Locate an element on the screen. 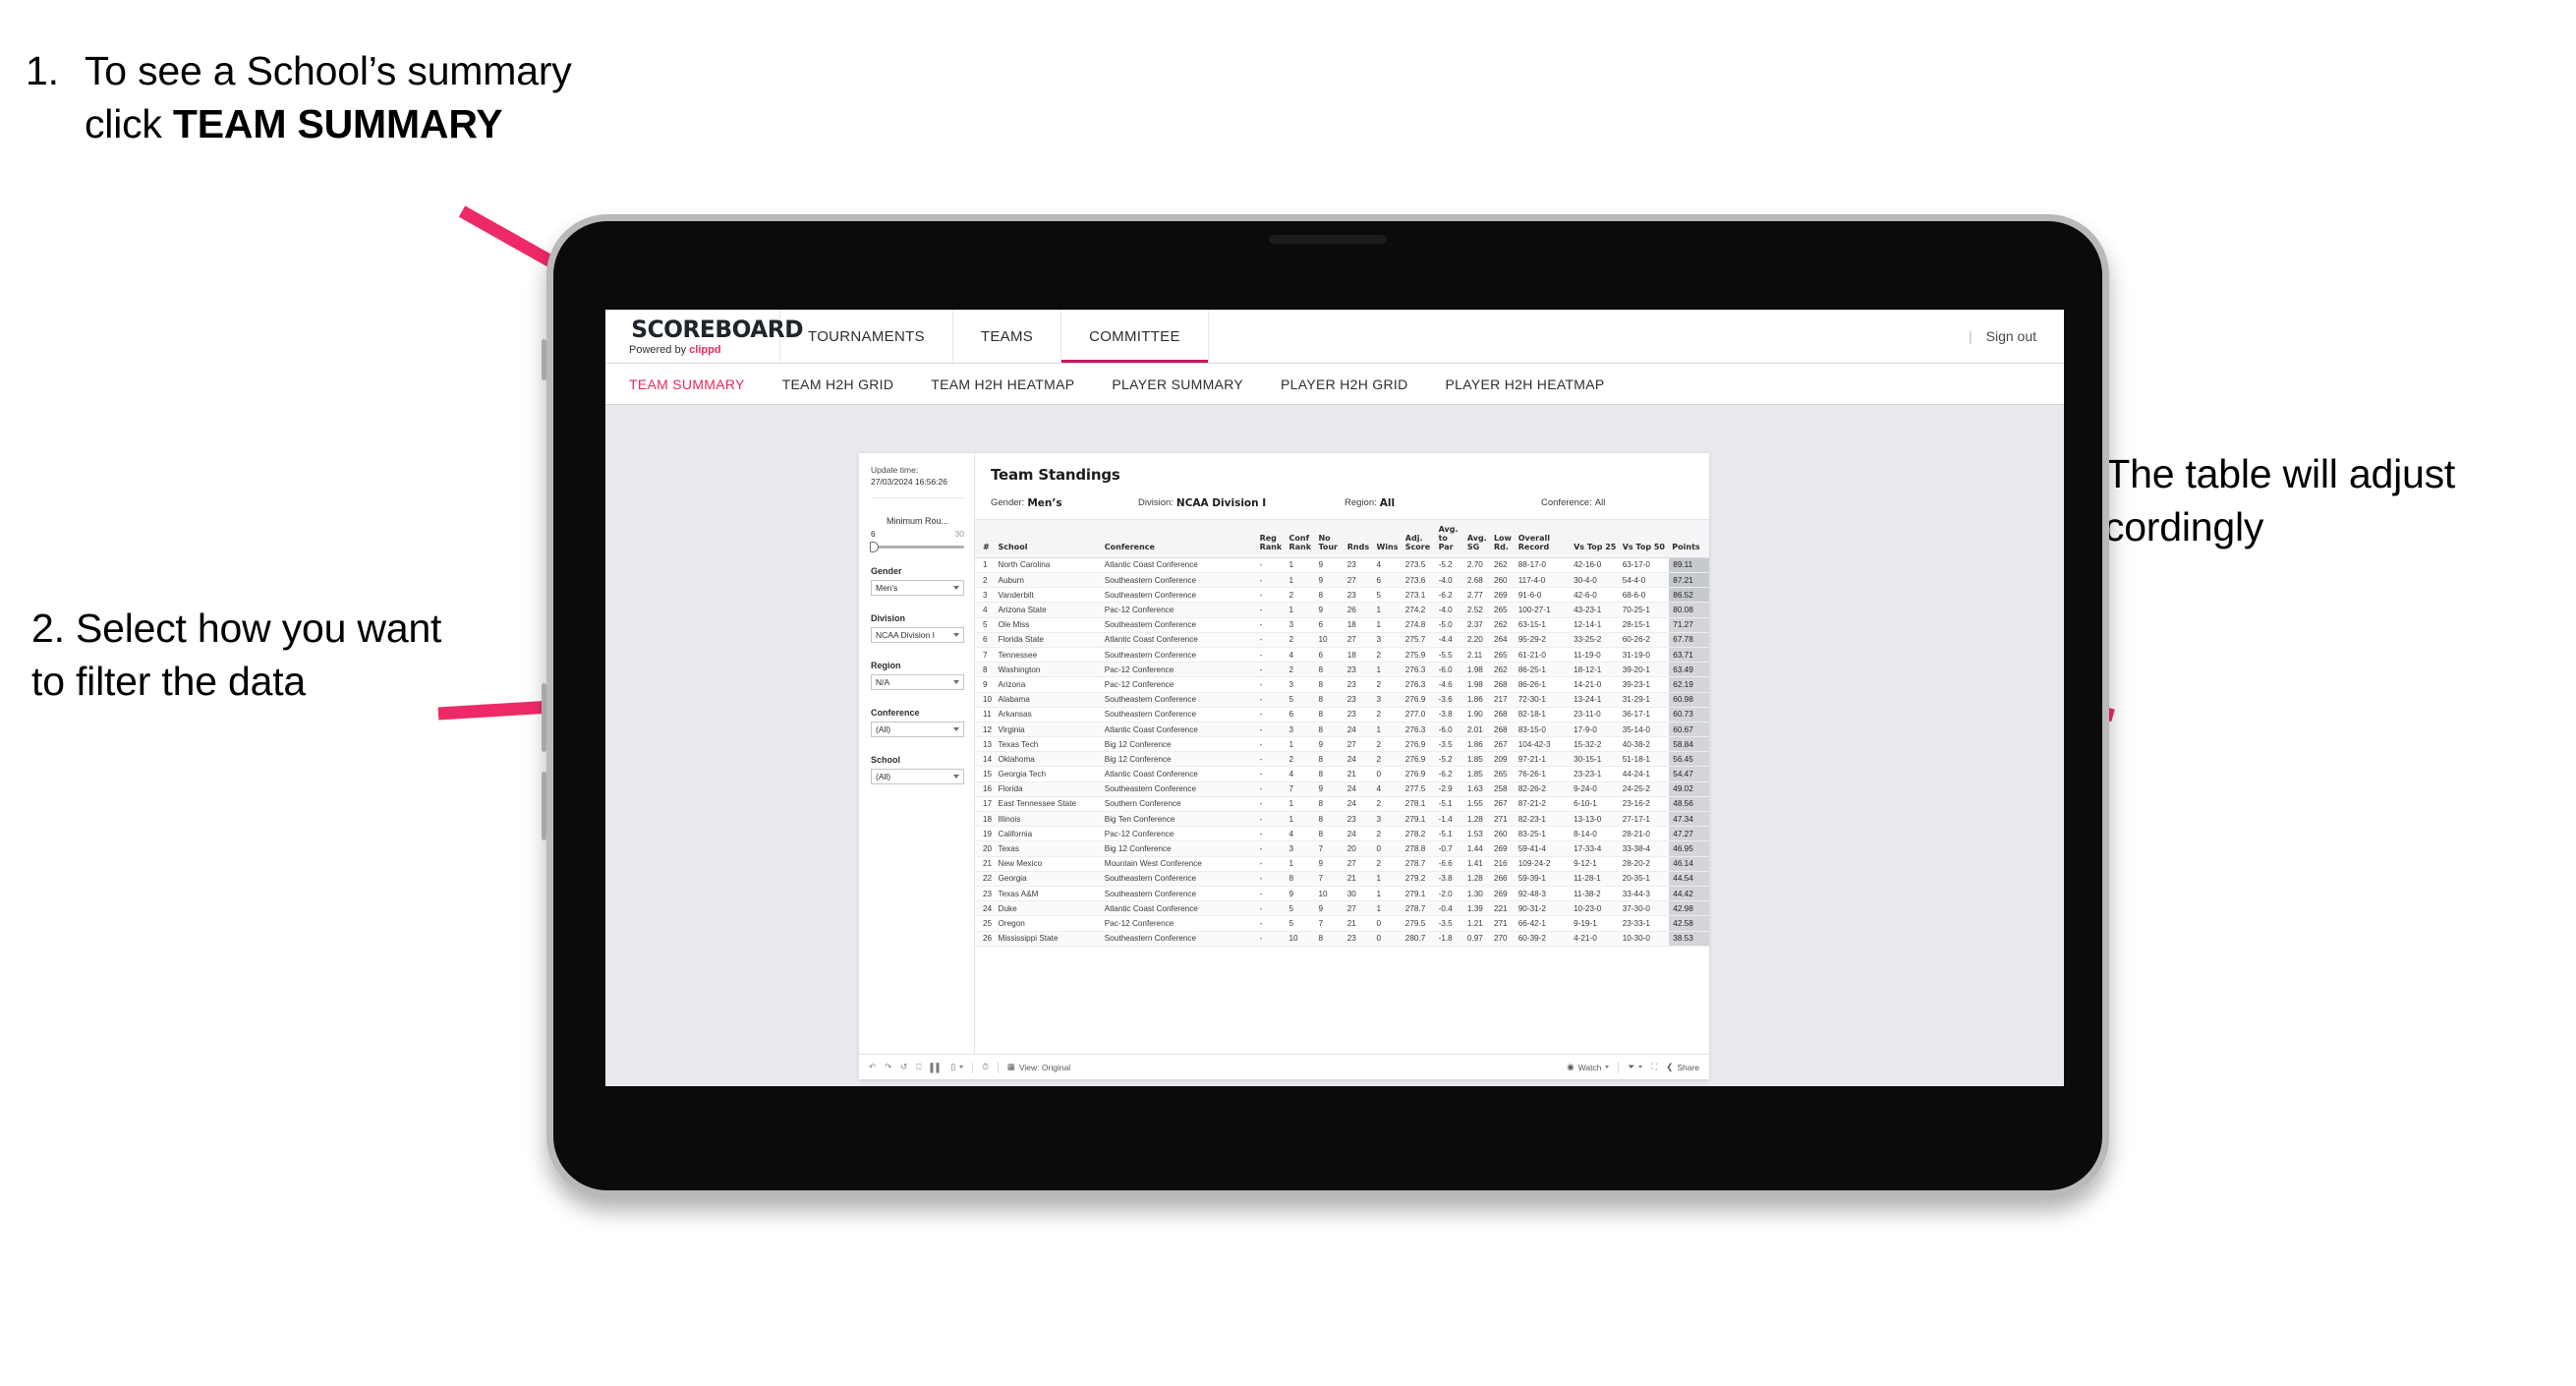  column-header-points: Points is located at coordinates (1689, 539).